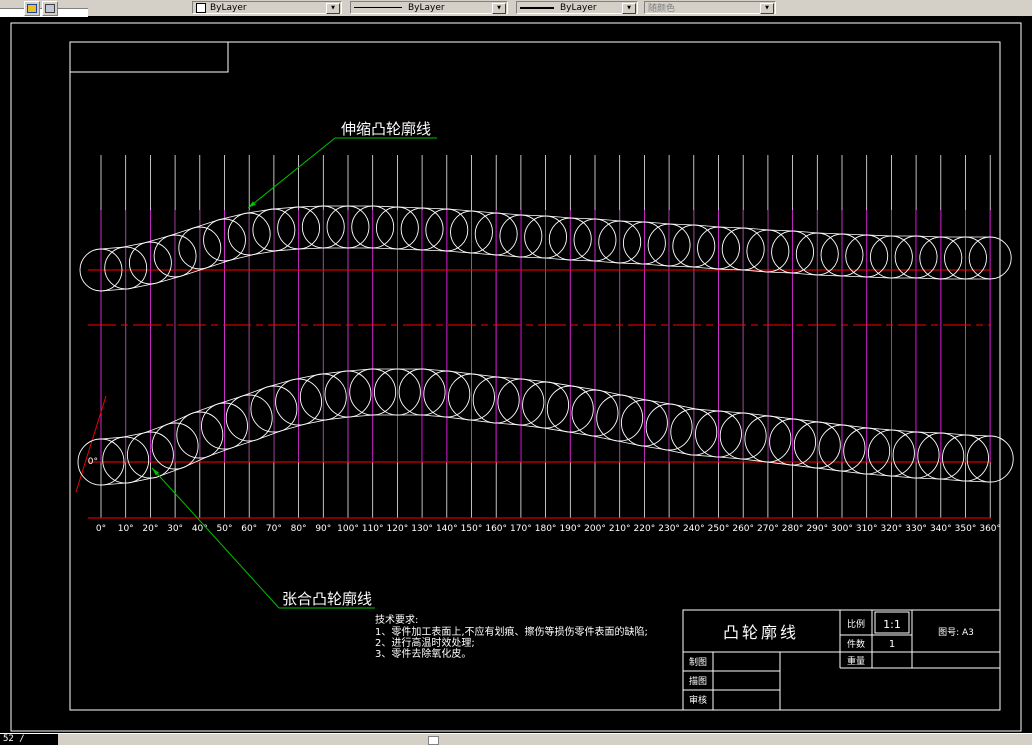  What do you see at coordinates (694, 529) in the screenshot?
I see `svg-text: 240°` at bounding box center [694, 529].